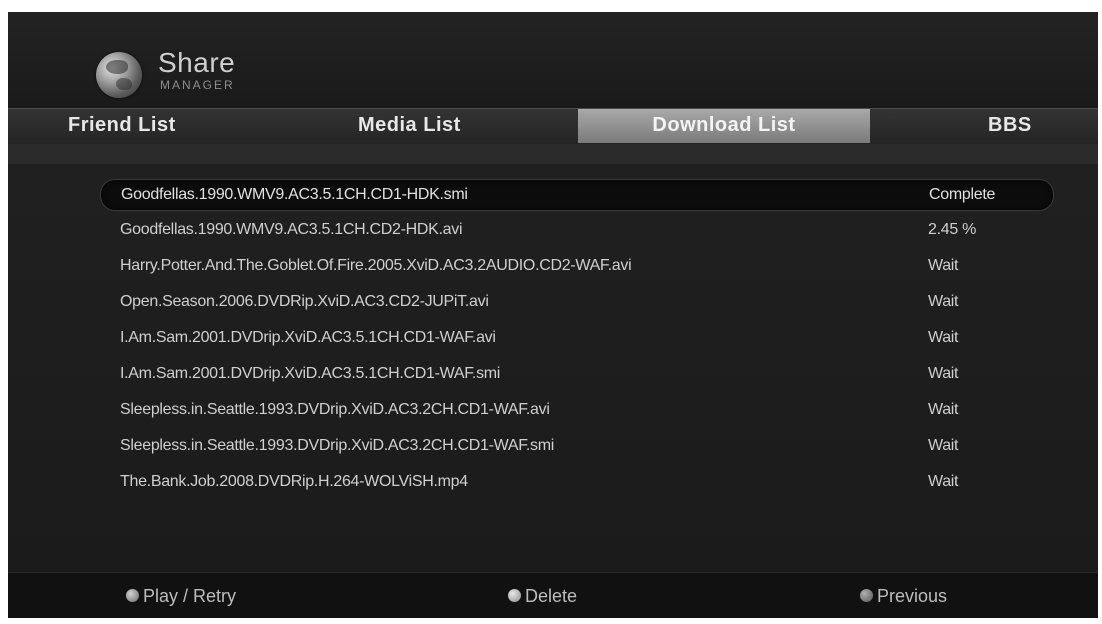 Image resolution: width=1102 pixels, height=624 pixels. I want to click on tab-bbs: BBS, so click(1010, 126).